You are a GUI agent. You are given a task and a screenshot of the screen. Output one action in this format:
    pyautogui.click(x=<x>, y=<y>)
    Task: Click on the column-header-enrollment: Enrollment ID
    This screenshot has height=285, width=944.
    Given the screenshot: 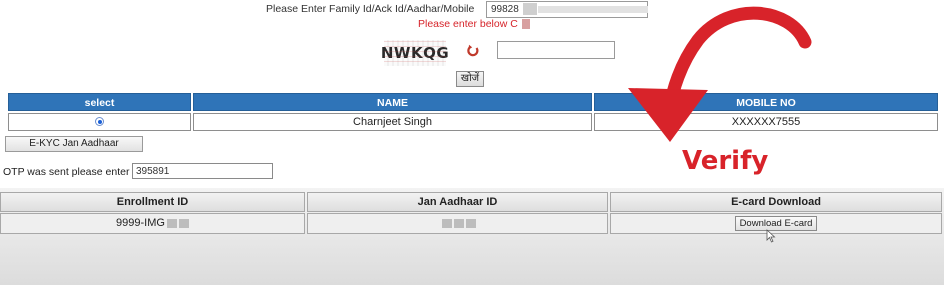 What is the action you would take?
    pyautogui.click(x=152, y=202)
    